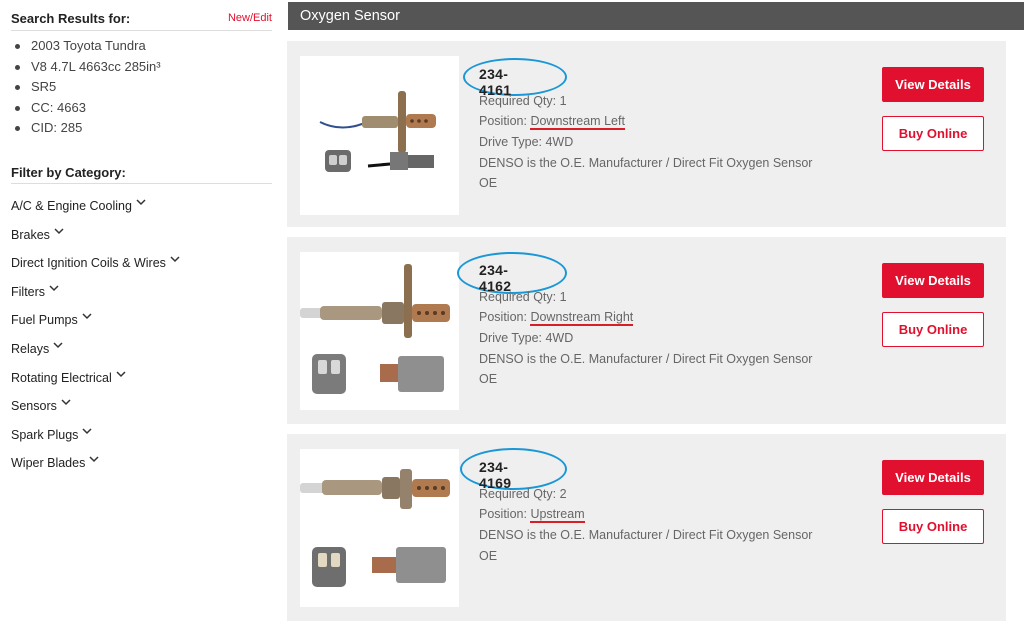  What do you see at coordinates (141, 20) in the screenshot?
I see `search-results-header: Search Results for: New/Edit` at bounding box center [141, 20].